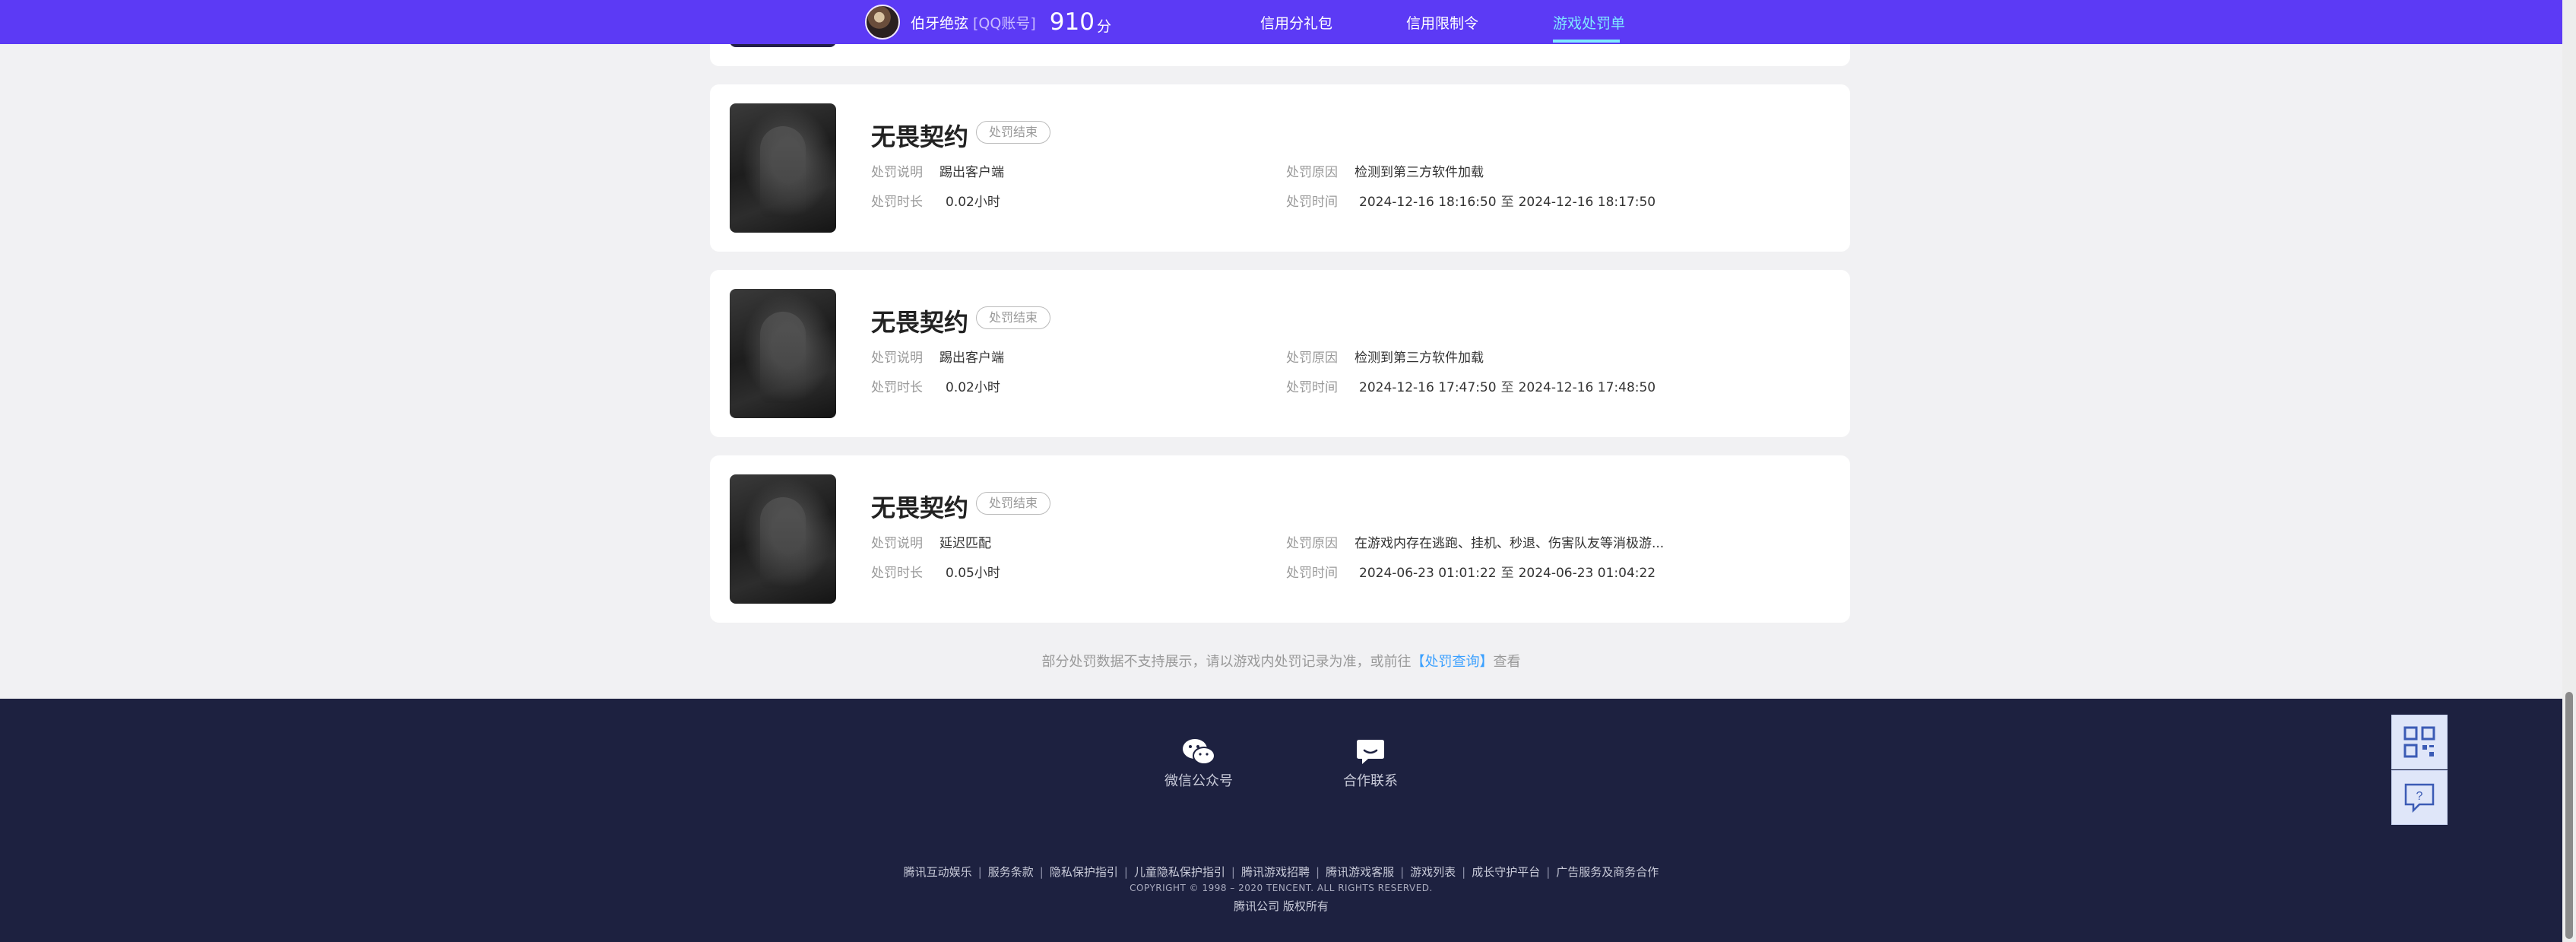 This screenshot has height=942, width=2576. I want to click on time-range: 2024-12-16 17:47:50 至 2024-12-16 17:48:50, so click(1507, 386).